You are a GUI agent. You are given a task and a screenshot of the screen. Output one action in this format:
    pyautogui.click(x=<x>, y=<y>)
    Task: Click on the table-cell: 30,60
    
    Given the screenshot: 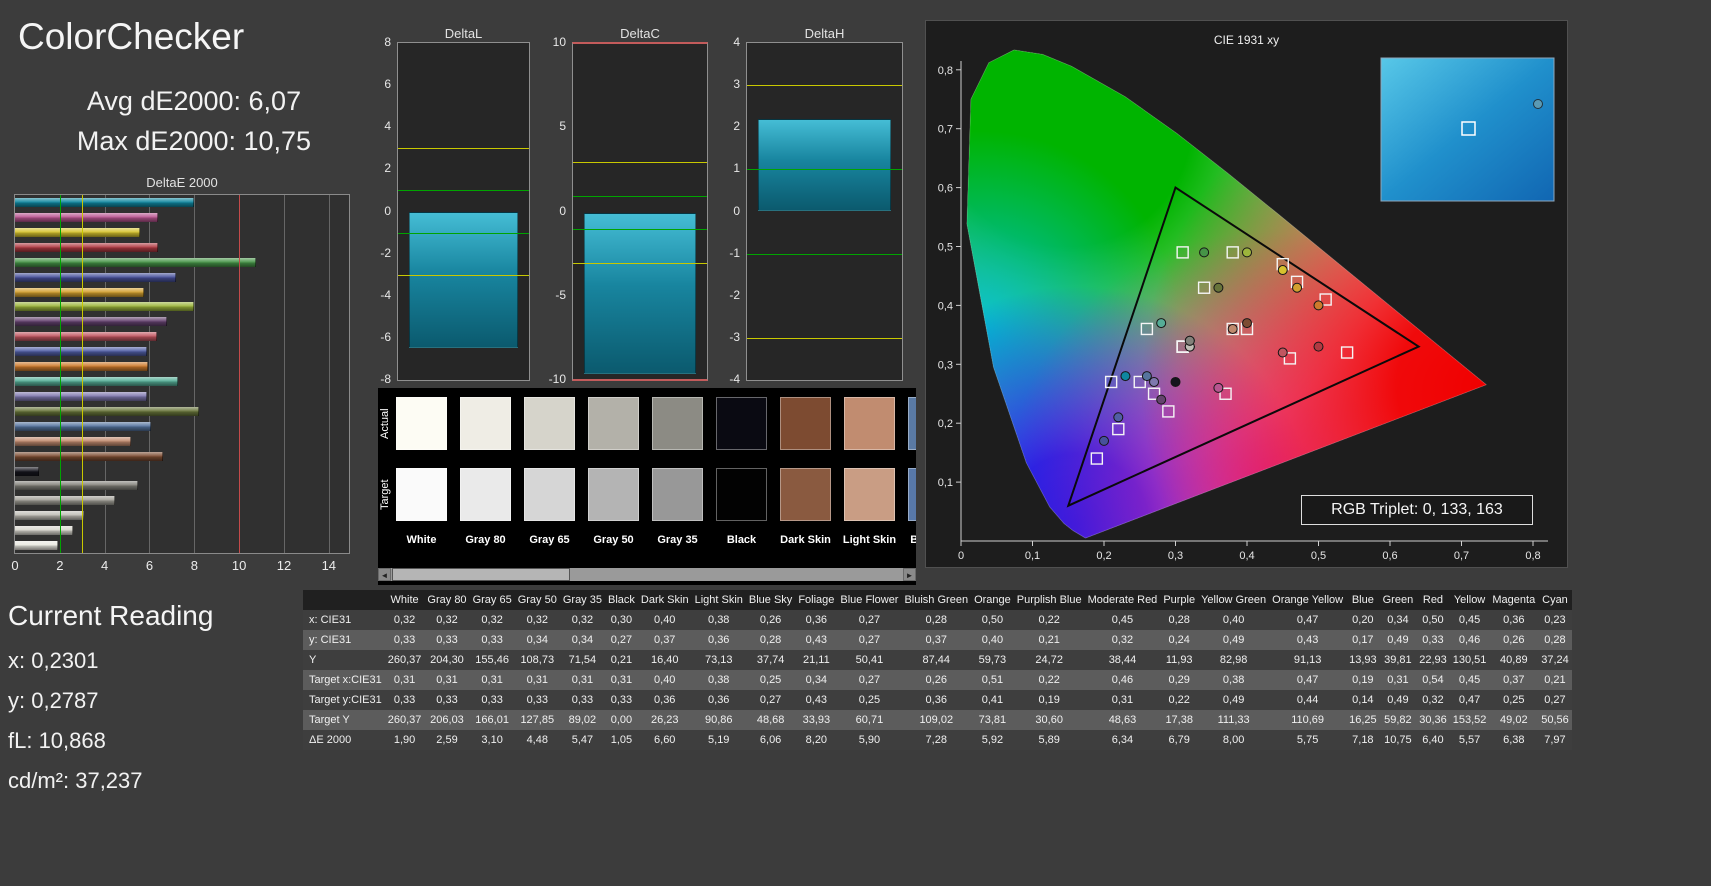 What is the action you would take?
    pyautogui.click(x=1049, y=720)
    